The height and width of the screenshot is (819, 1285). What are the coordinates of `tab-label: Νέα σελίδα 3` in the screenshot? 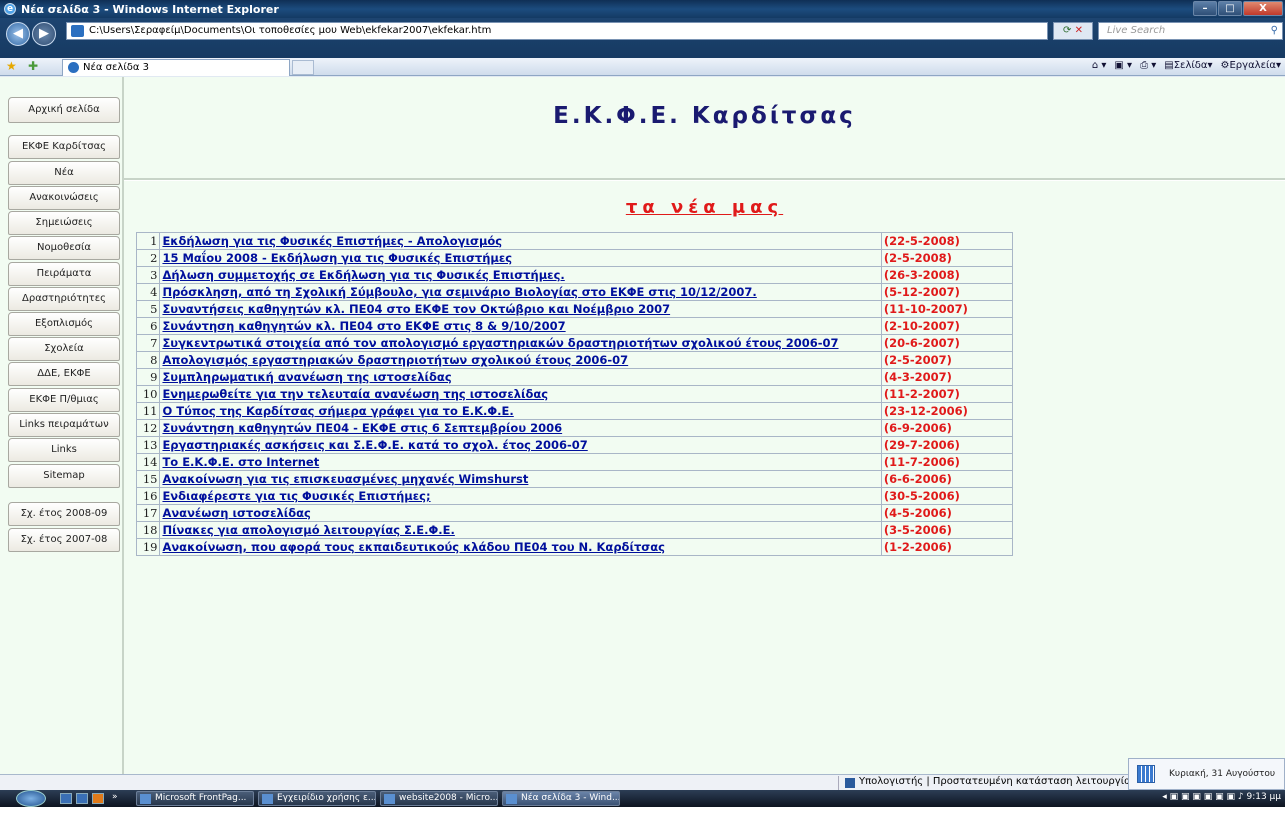 It's located at (116, 67).